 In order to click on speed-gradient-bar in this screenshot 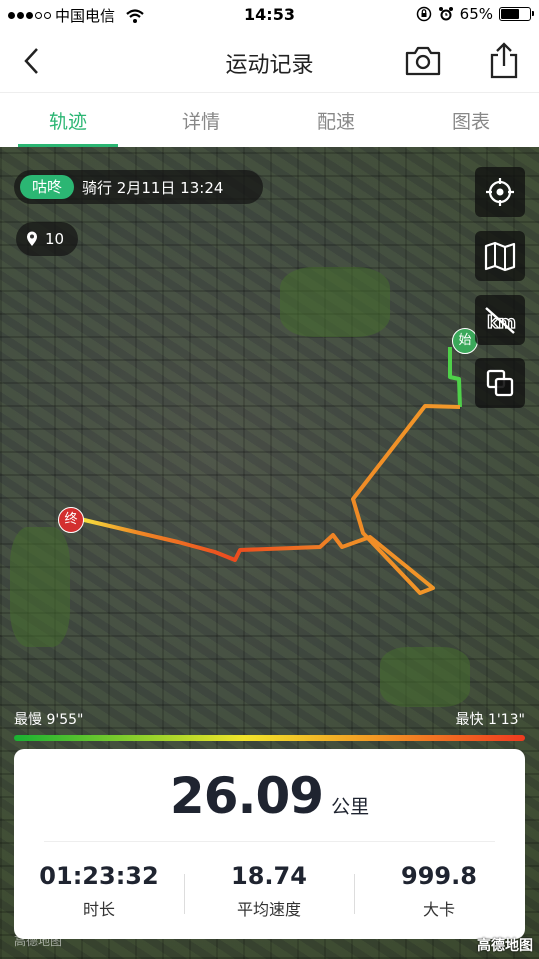, I will do `click(269, 738)`.